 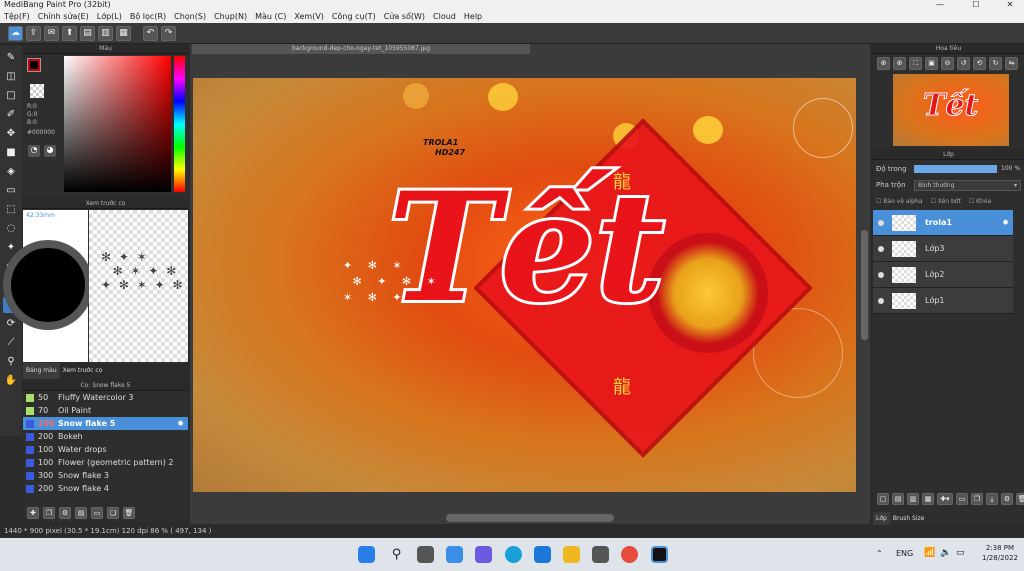 What do you see at coordinates (105, 488) in the screenshot?
I see `brush-item: 200 Snow flake 4` at bounding box center [105, 488].